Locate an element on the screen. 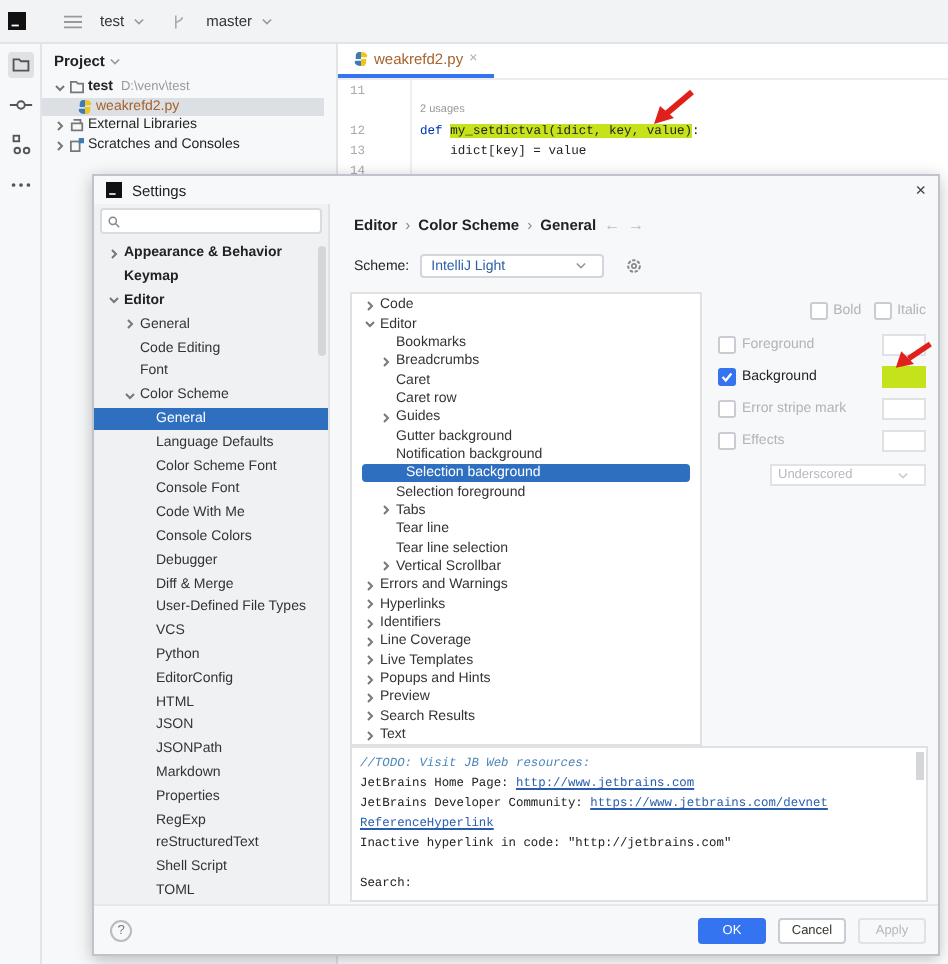  search-icon is located at coordinates (114, 221).